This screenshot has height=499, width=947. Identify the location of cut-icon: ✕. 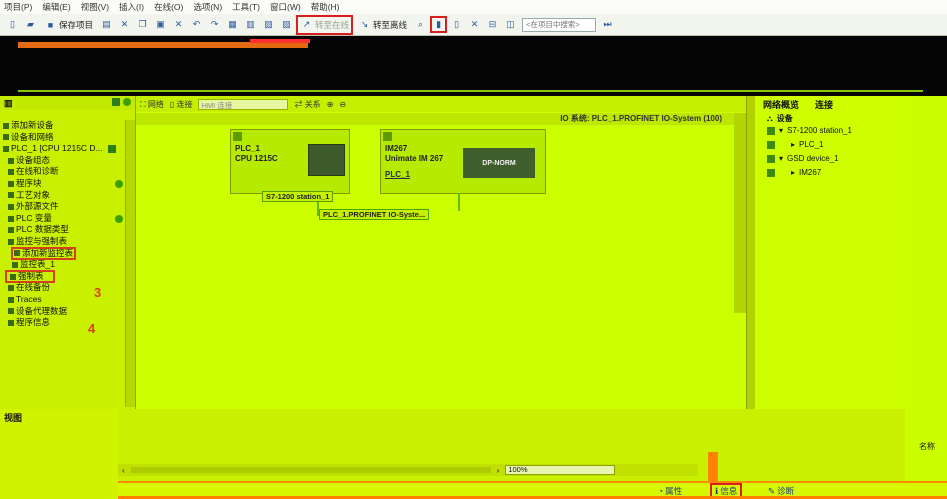
(124, 24).